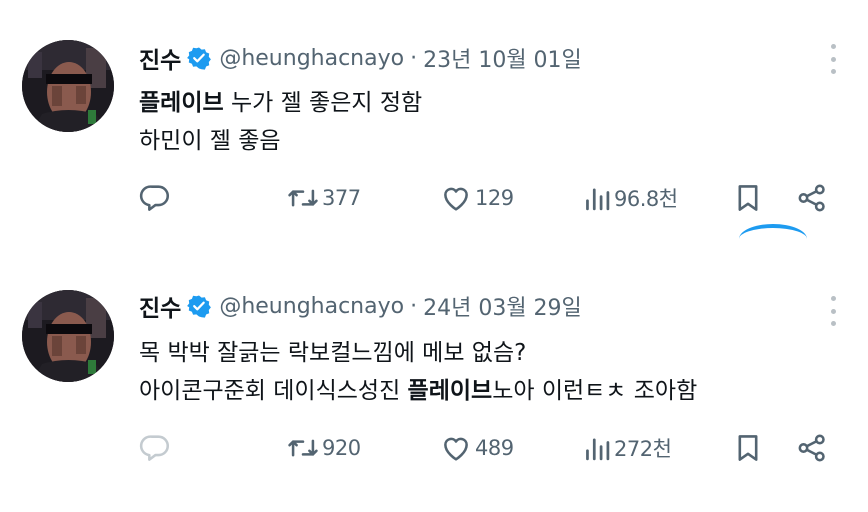 The height and width of the screenshot is (512, 868). Describe the element at coordinates (210, 141) in the screenshot. I see `tweet-text-line: 하민이 젤 좋음` at that location.